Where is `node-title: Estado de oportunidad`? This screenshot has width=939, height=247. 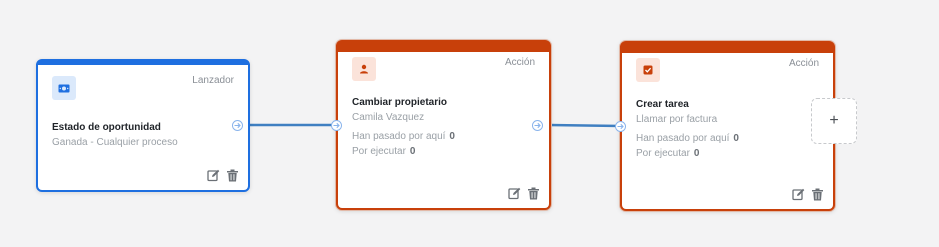
node-title: Estado de oportunidad is located at coordinates (106, 127).